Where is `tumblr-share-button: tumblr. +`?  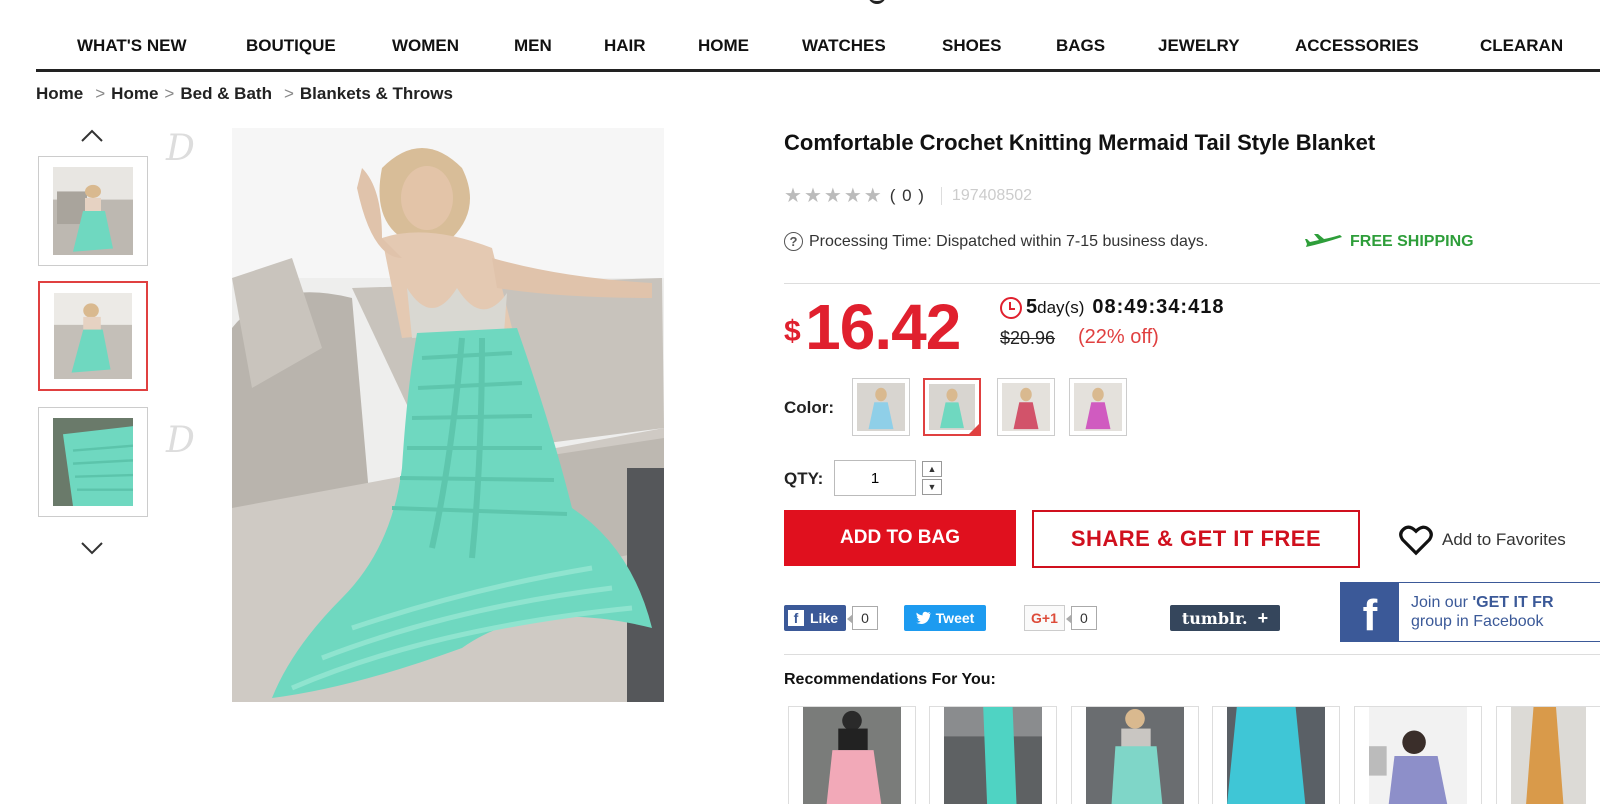
tumblr-share-button: tumblr. + is located at coordinates (1225, 618).